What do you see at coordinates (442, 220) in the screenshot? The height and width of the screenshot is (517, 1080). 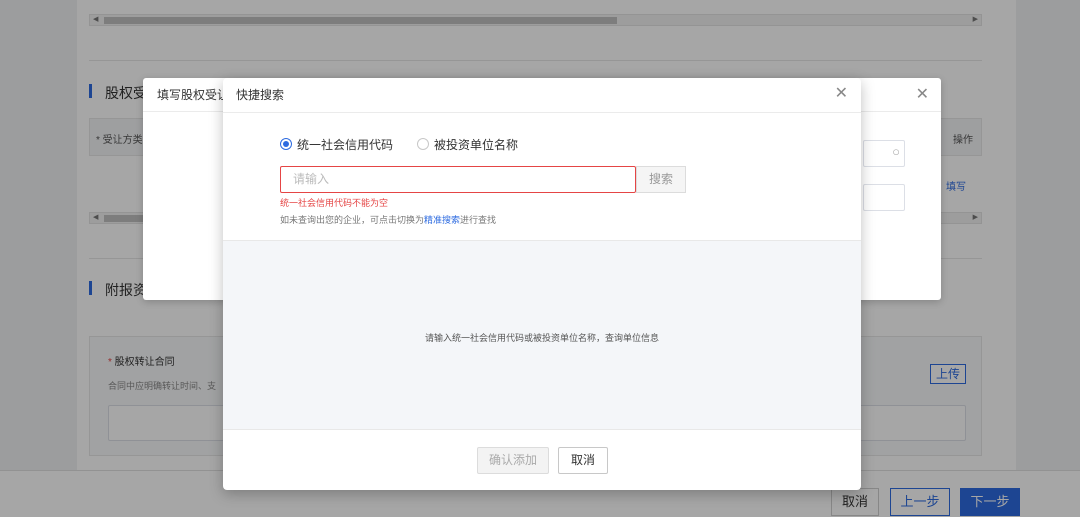 I see `precise-search-link: 精准搜索` at bounding box center [442, 220].